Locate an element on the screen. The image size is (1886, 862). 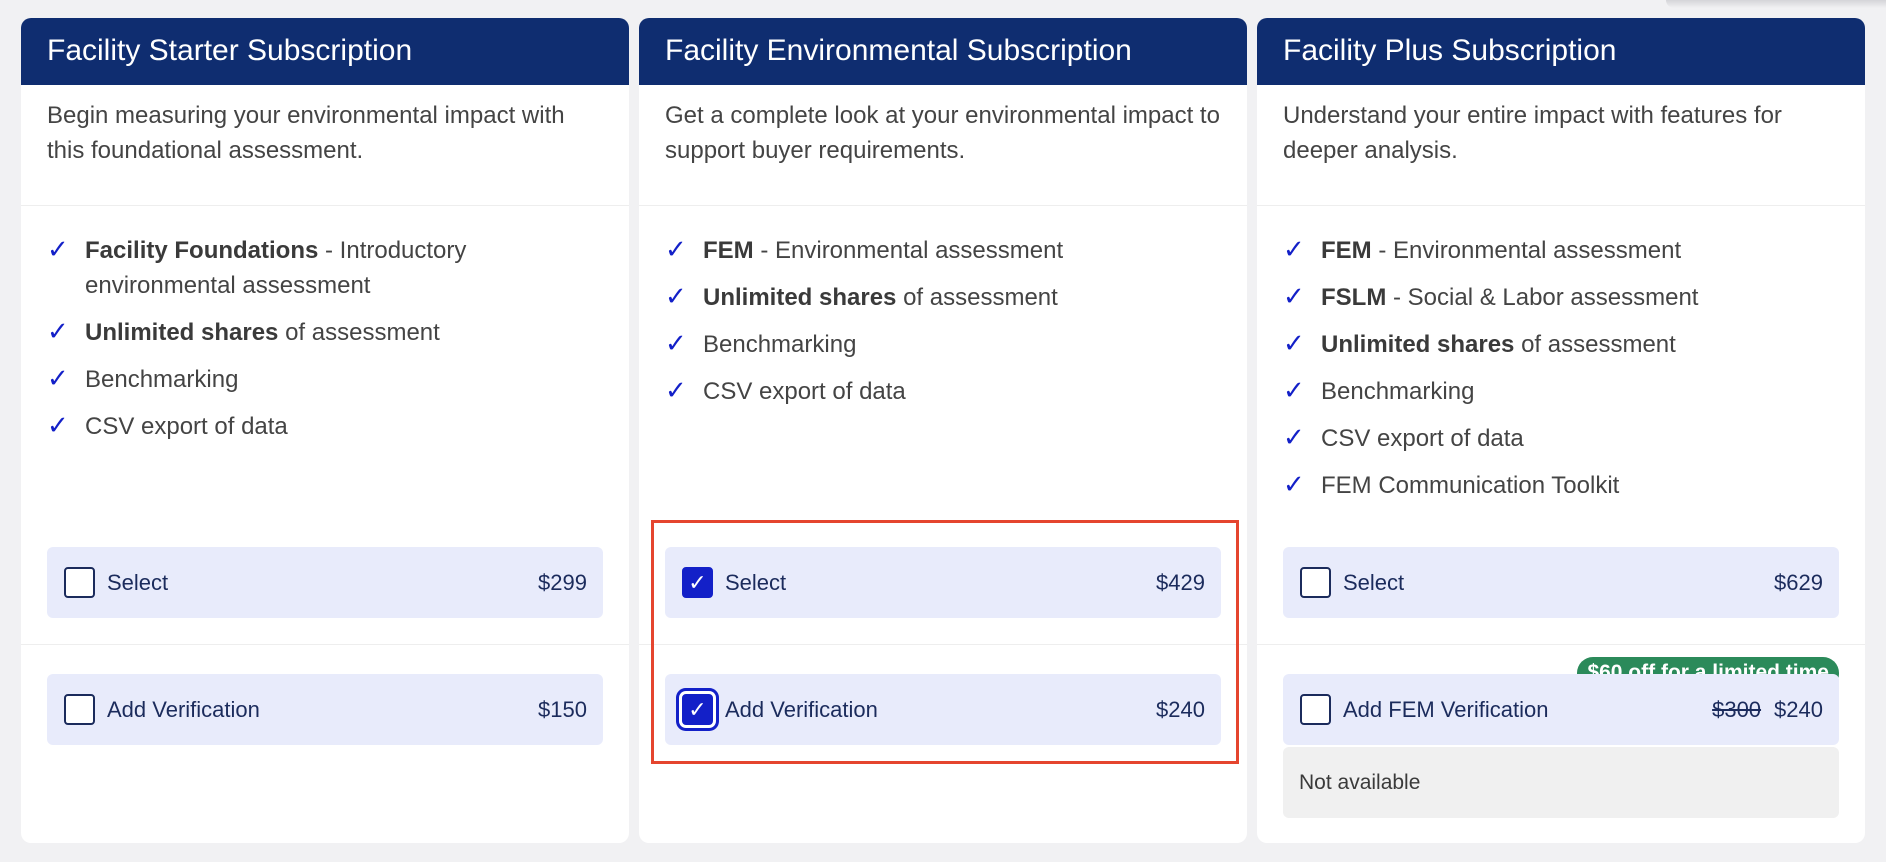
feature-text: - Social & Labor assessment is located at coordinates (1542, 297).